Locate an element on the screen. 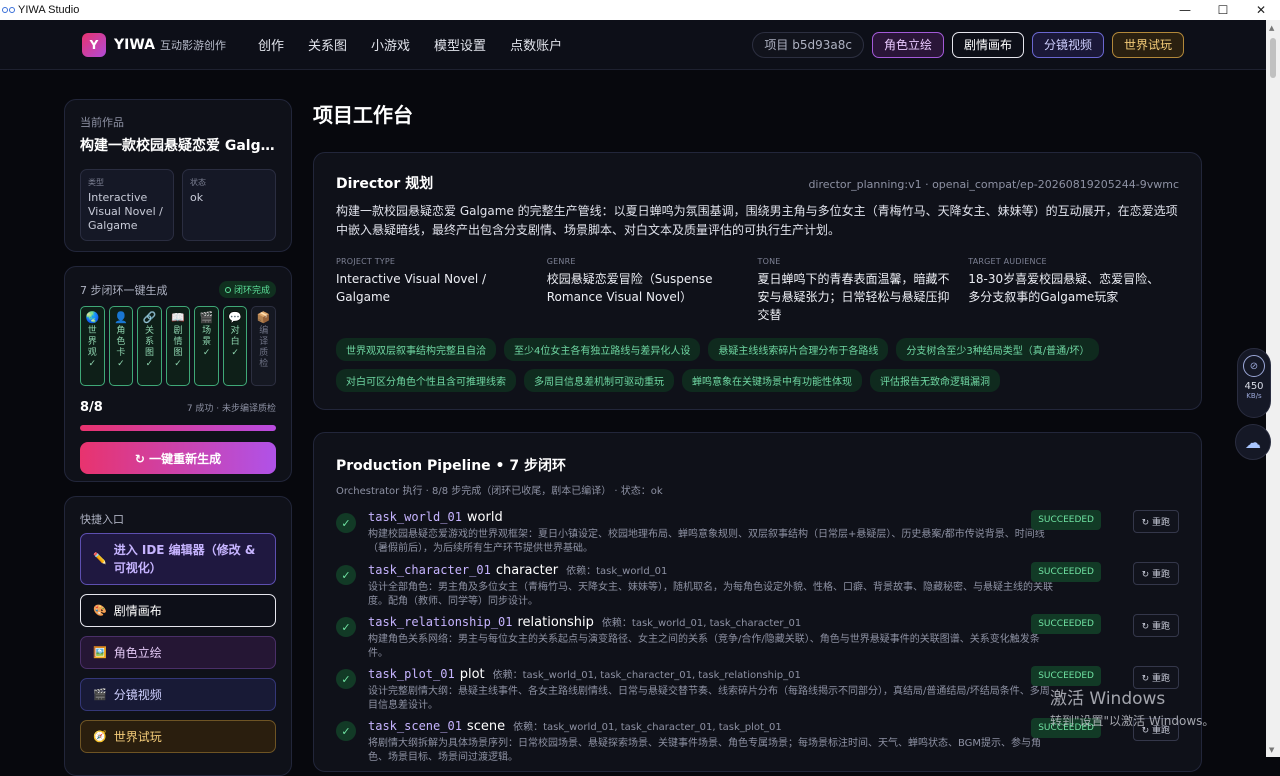  scrollbar-thumb is located at coordinates (1273, 58).